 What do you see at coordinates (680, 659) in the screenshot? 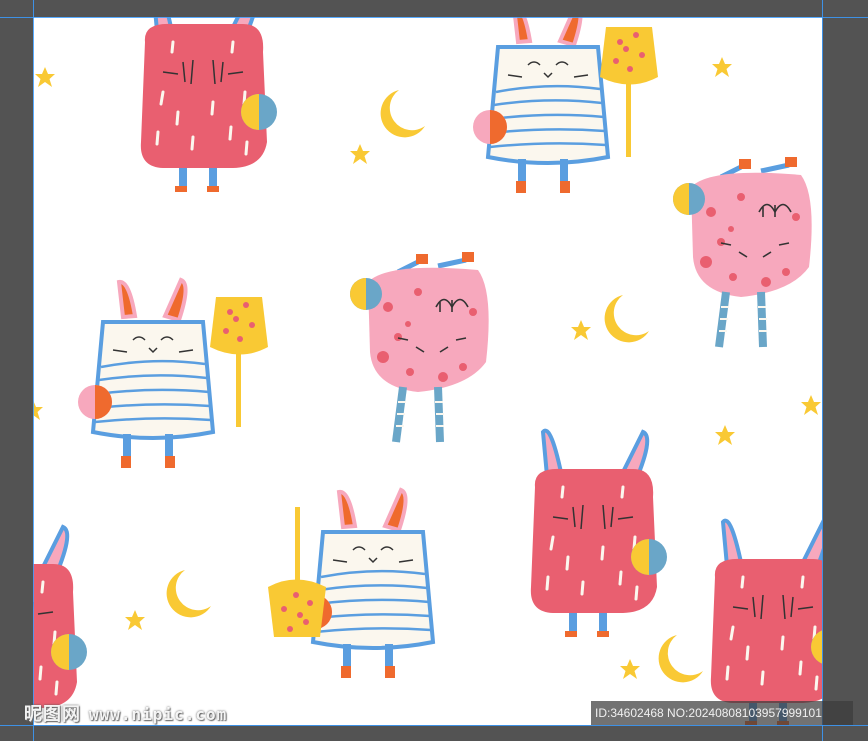
I see `moon-bottom-right` at bounding box center [680, 659].